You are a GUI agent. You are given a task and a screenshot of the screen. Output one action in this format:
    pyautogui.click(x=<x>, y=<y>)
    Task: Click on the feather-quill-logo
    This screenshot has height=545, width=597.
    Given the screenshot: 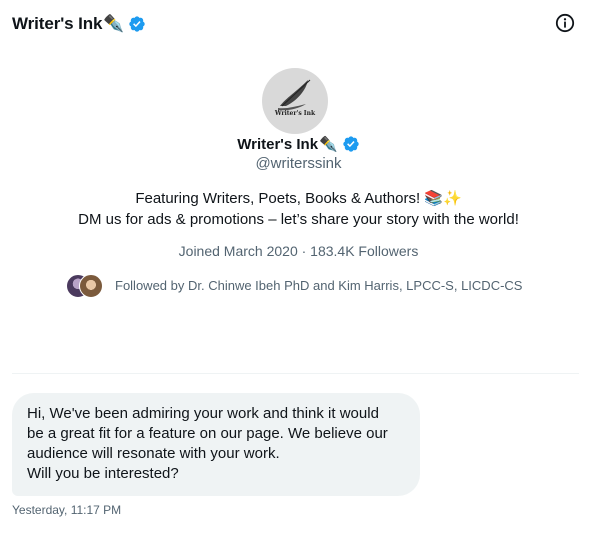 What is the action you would take?
    pyautogui.click(x=294, y=95)
    